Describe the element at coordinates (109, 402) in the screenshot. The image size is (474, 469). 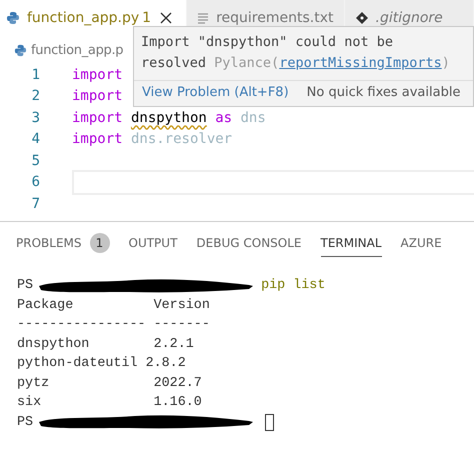
I see `terminal-output: six 1.16.0` at that location.